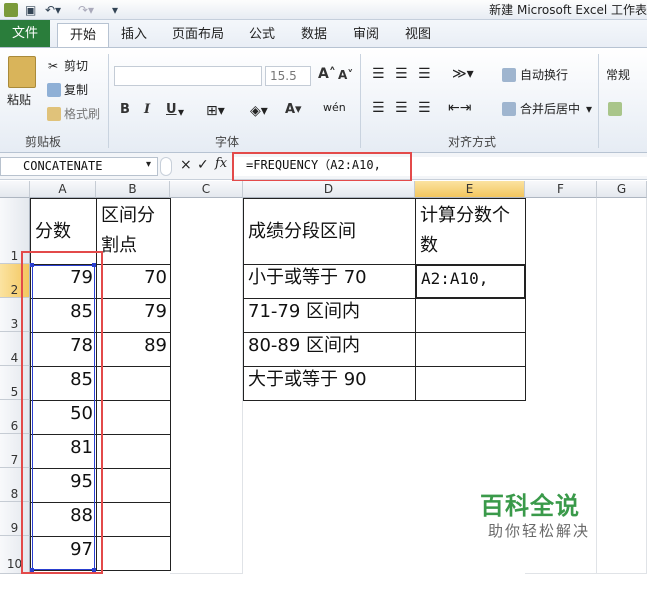 The height and width of the screenshot is (592, 647). What do you see at coordinates (215, 111) in the screenshot?
I see `borders-icon: ⊞▾` at bounding box center [215, 111].